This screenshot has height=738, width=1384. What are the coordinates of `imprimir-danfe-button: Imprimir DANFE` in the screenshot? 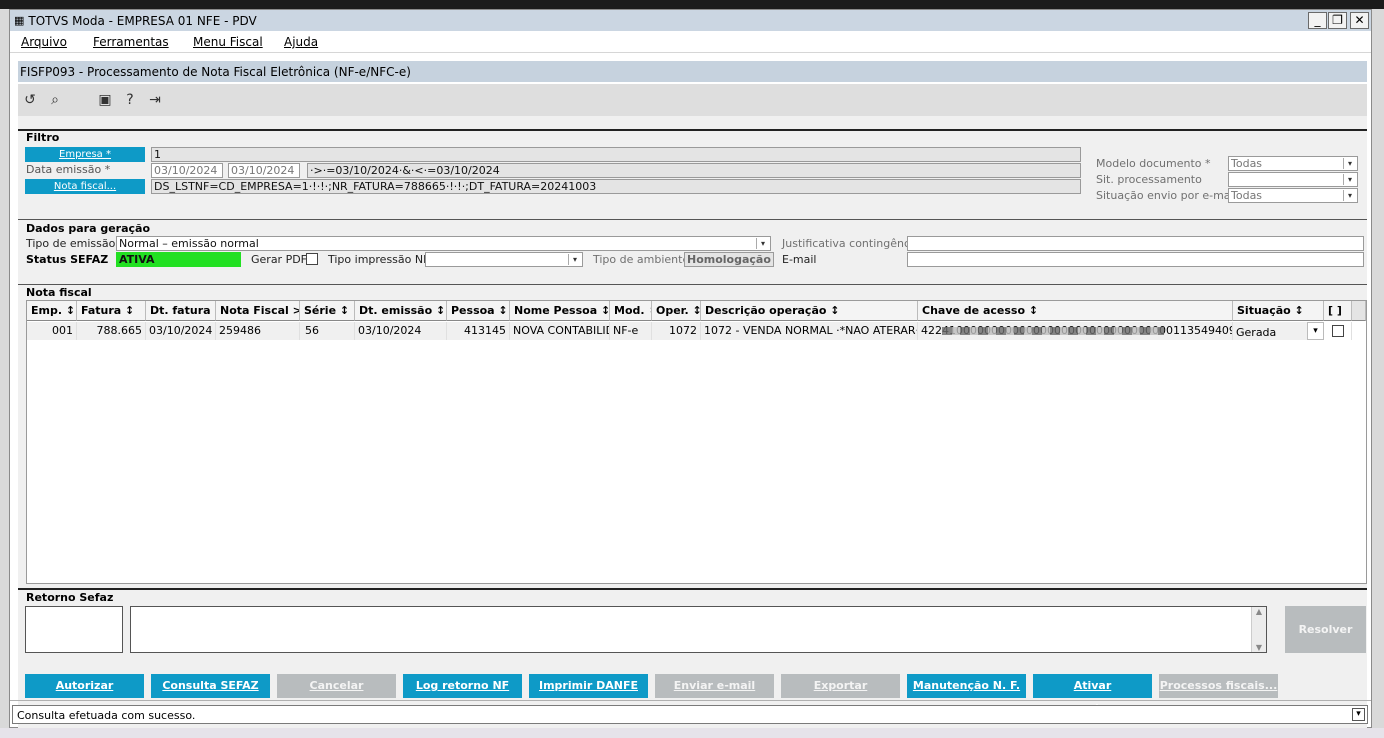 It's located at (588, 686).